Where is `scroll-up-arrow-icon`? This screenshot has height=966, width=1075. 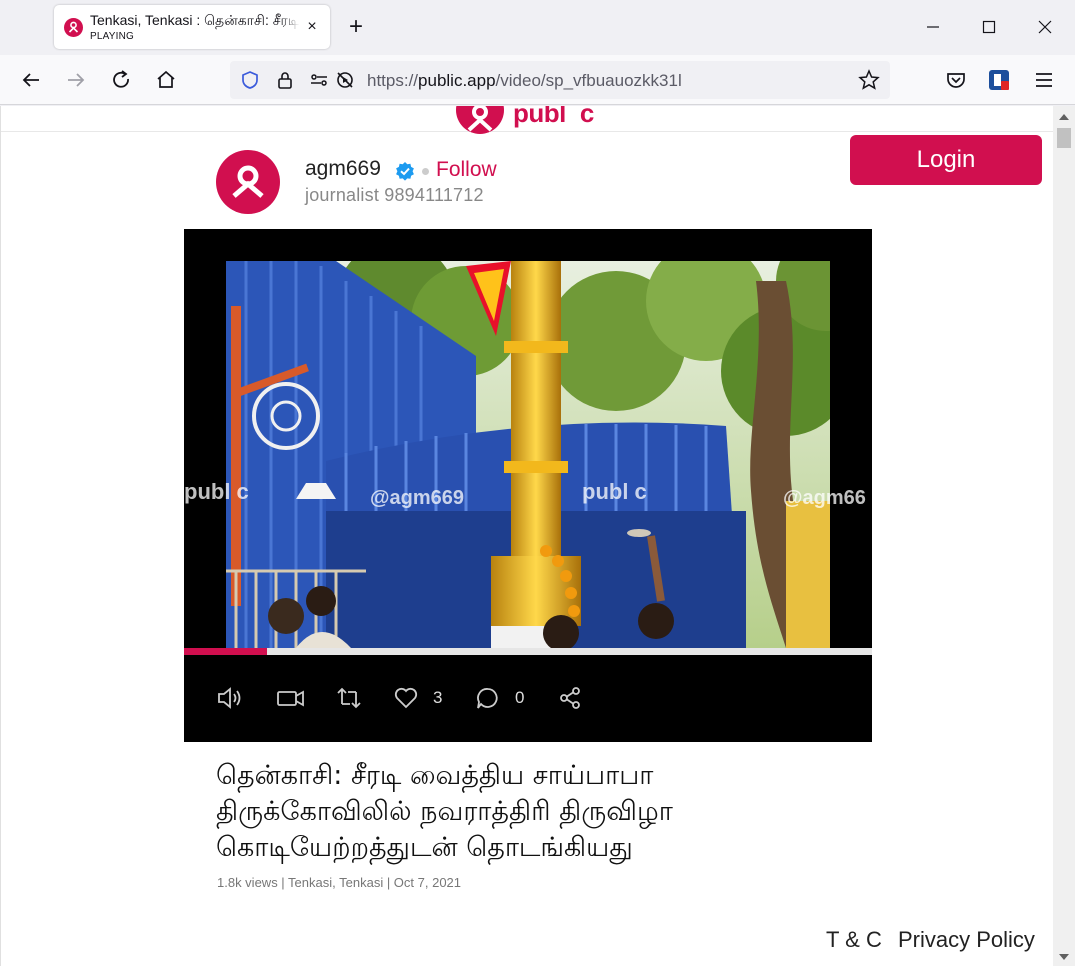
scroll-up-arrow-icon is located at coordinates (1064, 116).